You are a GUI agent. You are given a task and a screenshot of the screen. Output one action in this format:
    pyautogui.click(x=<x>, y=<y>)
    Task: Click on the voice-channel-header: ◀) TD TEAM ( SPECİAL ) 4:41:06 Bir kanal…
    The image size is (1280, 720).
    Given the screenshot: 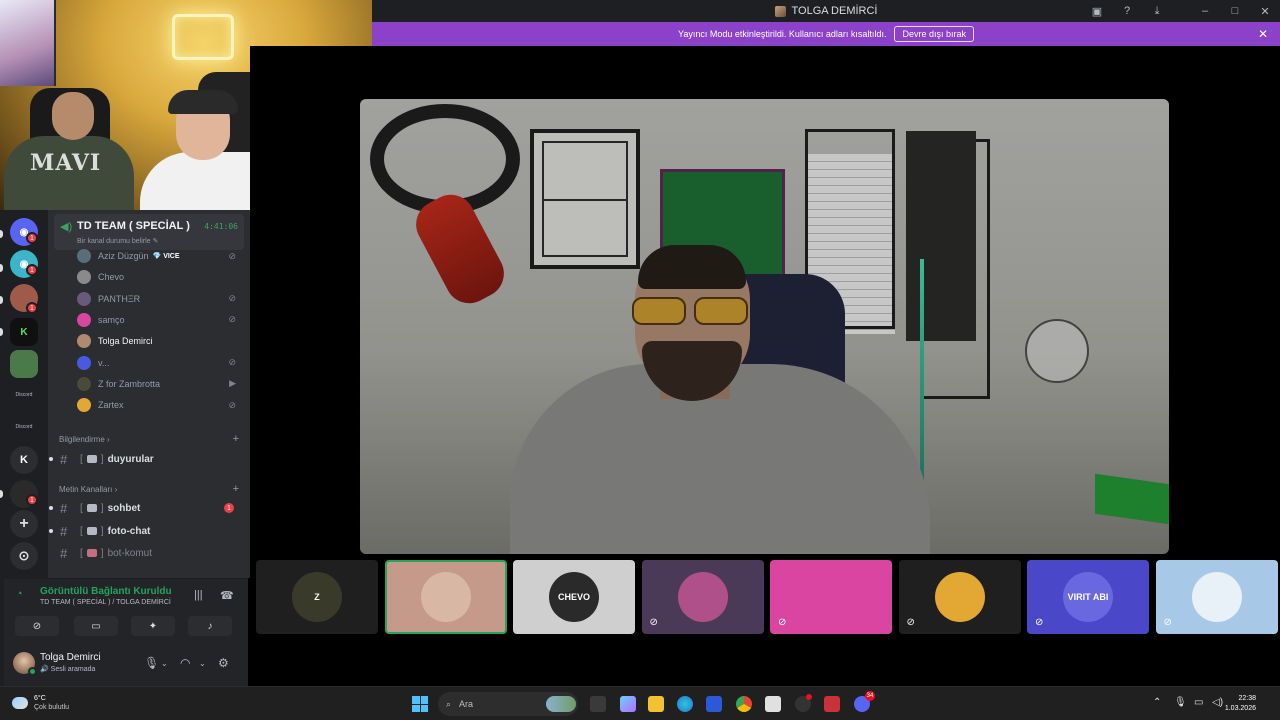 What is the action you would take?
    pyautogui.click(x=149, y=232)
    